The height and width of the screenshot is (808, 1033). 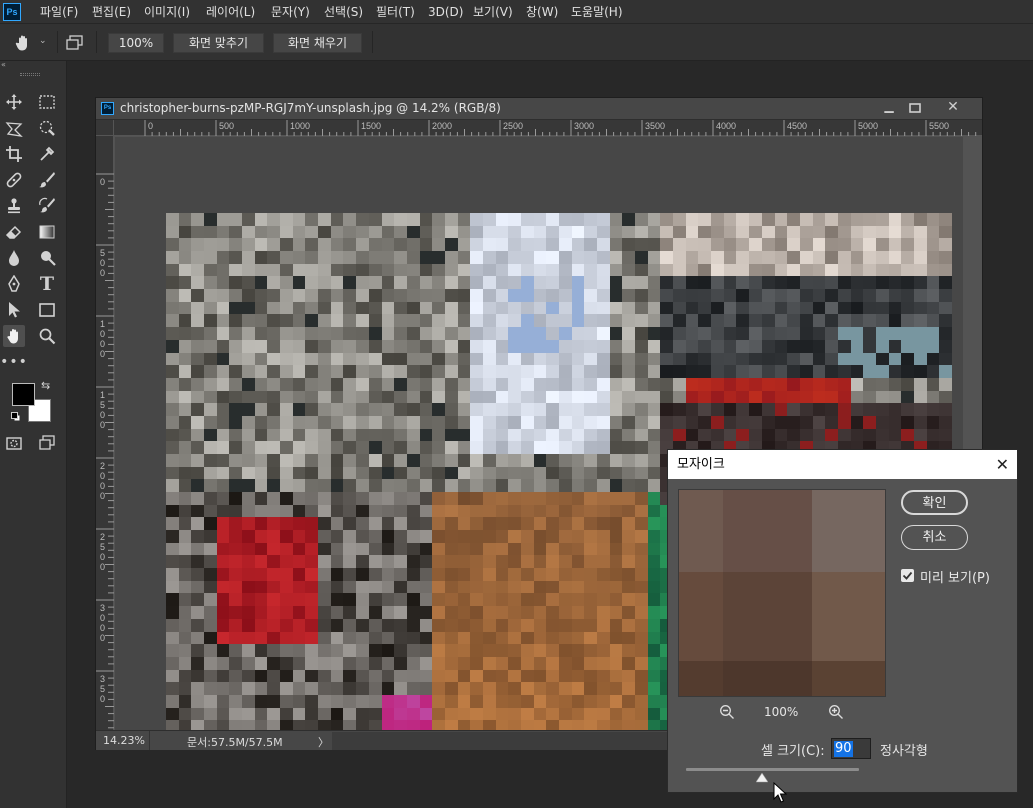 I want to click on history-brush-tool-icon, so click(x=47, y=206).